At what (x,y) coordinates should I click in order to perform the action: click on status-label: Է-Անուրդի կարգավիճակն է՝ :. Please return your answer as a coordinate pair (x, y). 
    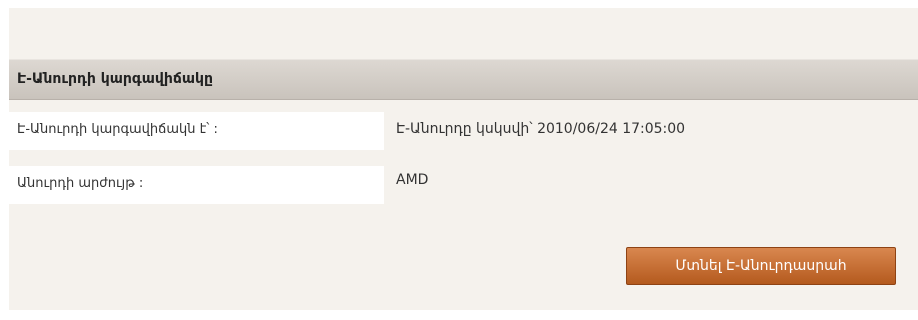
    Looking at the image, I should click on (117, 129).